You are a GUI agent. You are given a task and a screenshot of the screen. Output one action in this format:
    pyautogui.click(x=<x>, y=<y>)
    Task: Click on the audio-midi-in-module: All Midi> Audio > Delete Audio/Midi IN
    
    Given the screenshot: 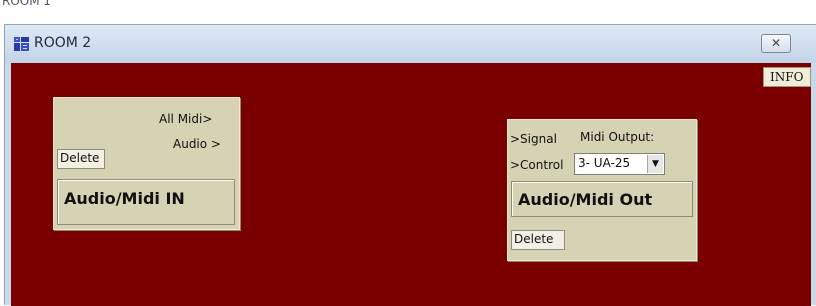 What is the action you would take?
    pyautogui.click(x=146, y=163)
    